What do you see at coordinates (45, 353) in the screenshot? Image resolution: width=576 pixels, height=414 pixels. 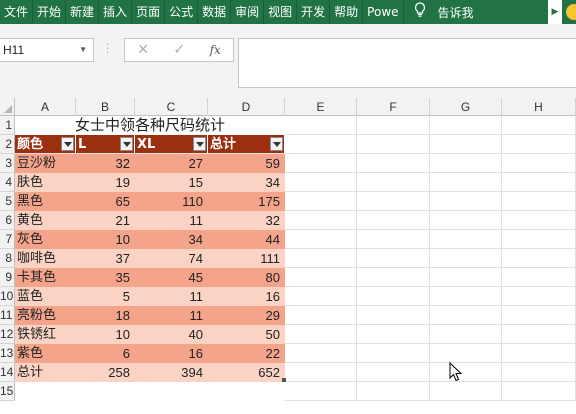 I see `data-cell: 紫色` at bounding box center [45, 353].